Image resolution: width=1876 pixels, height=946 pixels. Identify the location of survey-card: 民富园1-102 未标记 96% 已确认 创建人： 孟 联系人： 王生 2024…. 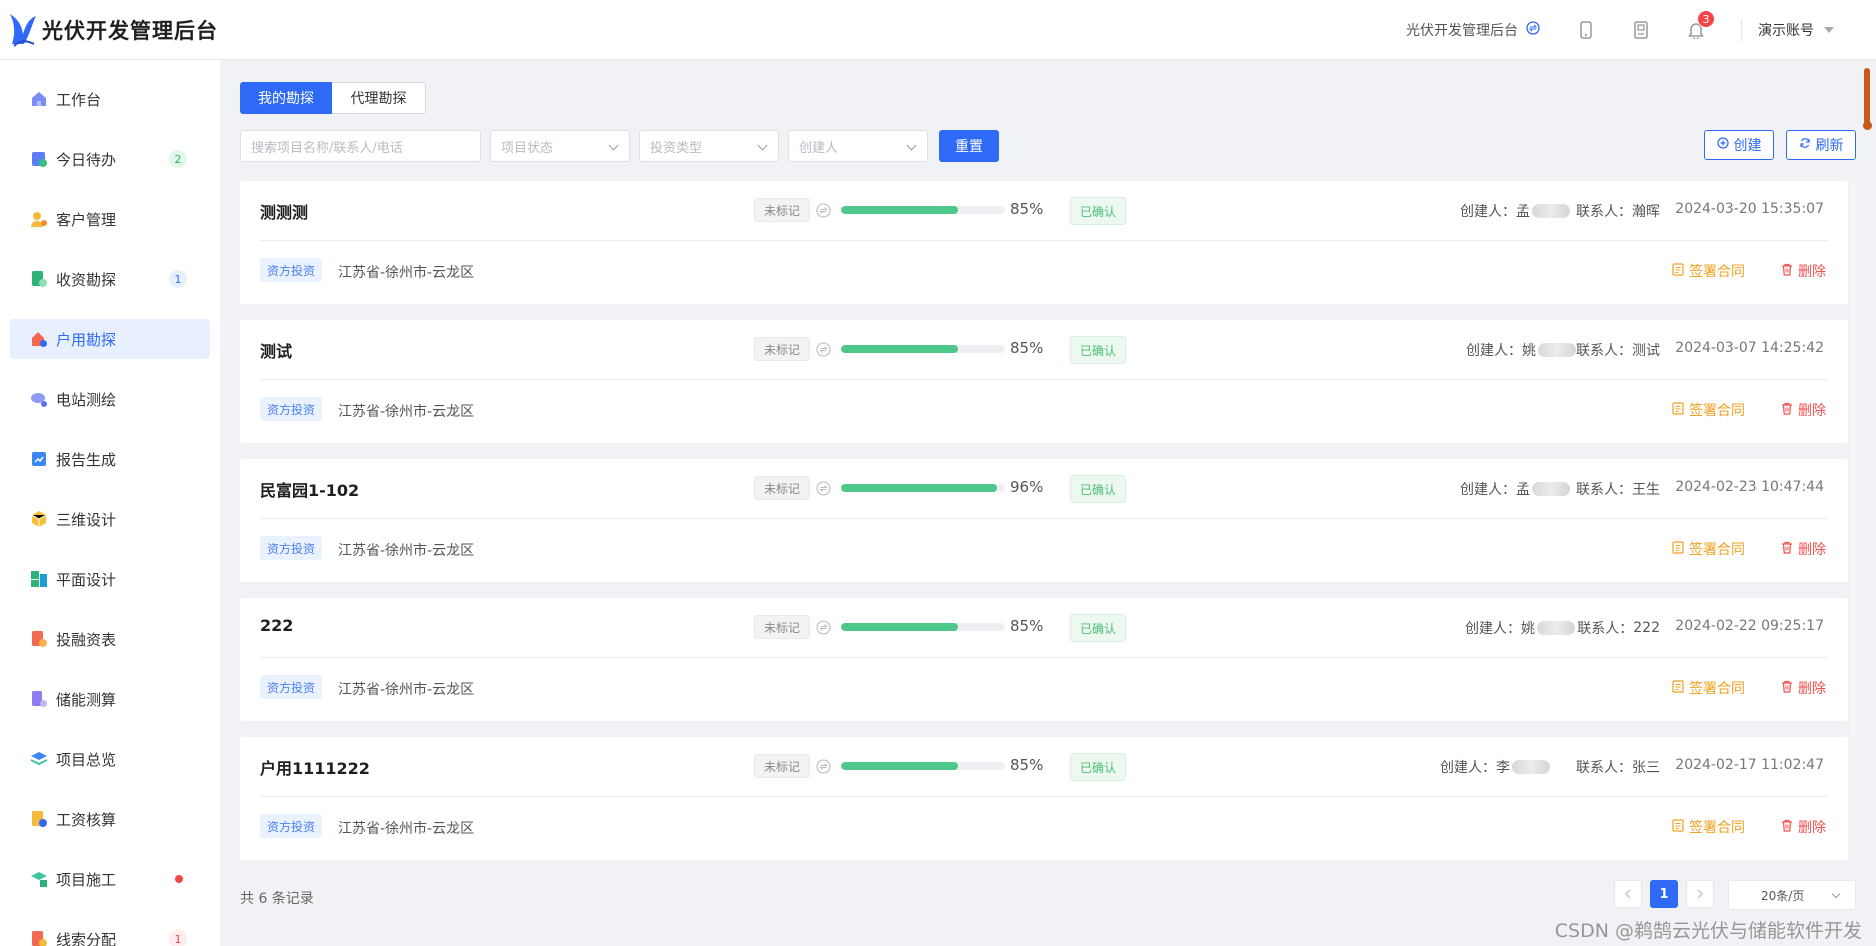
(1044, 520).